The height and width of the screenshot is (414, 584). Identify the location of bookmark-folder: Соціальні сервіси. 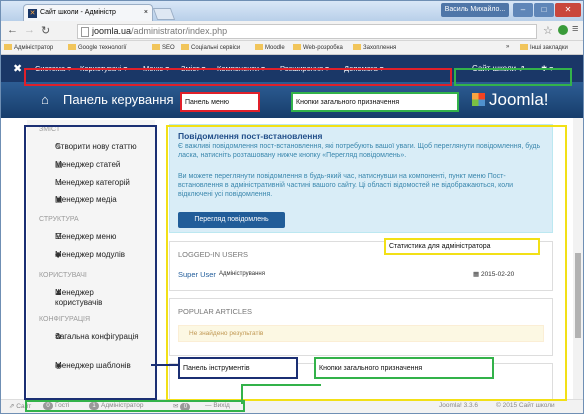
(210, 47).